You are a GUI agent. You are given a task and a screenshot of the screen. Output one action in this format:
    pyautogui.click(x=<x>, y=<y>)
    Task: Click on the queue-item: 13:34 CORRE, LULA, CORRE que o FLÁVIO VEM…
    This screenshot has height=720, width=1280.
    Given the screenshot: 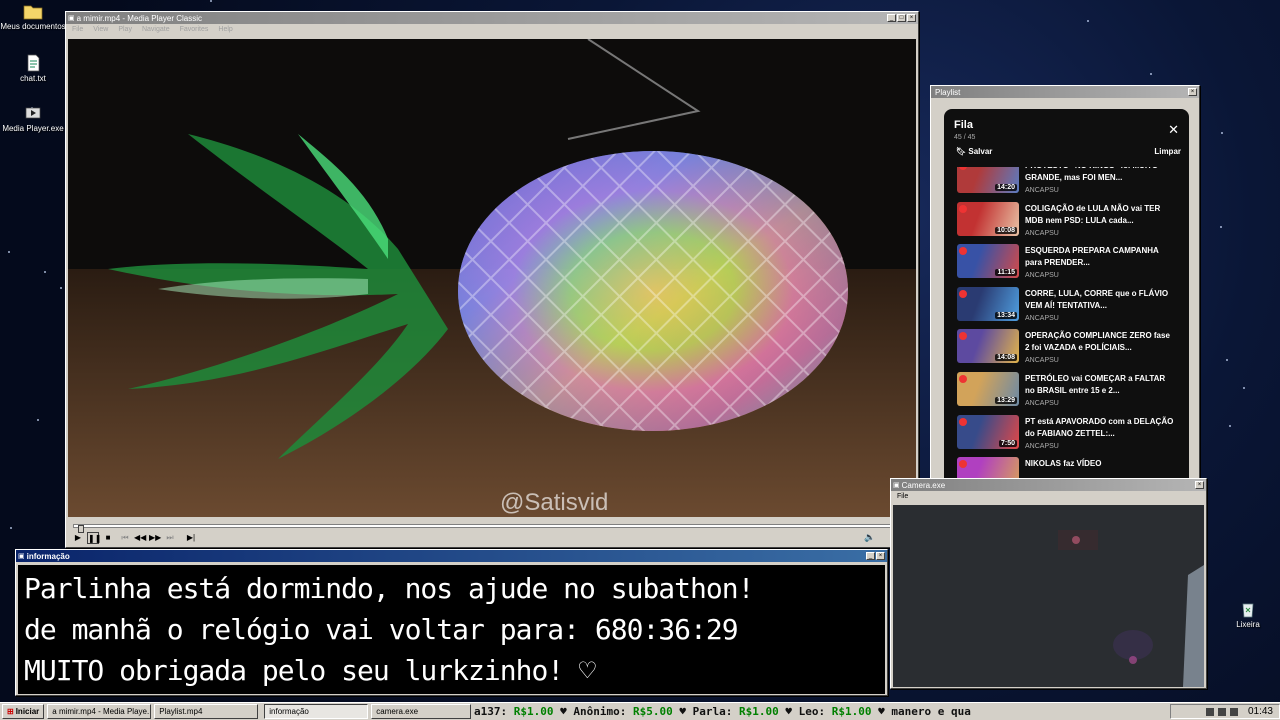 What is the action you would take?
    pyautogui.click(x=1066, y=308)
    